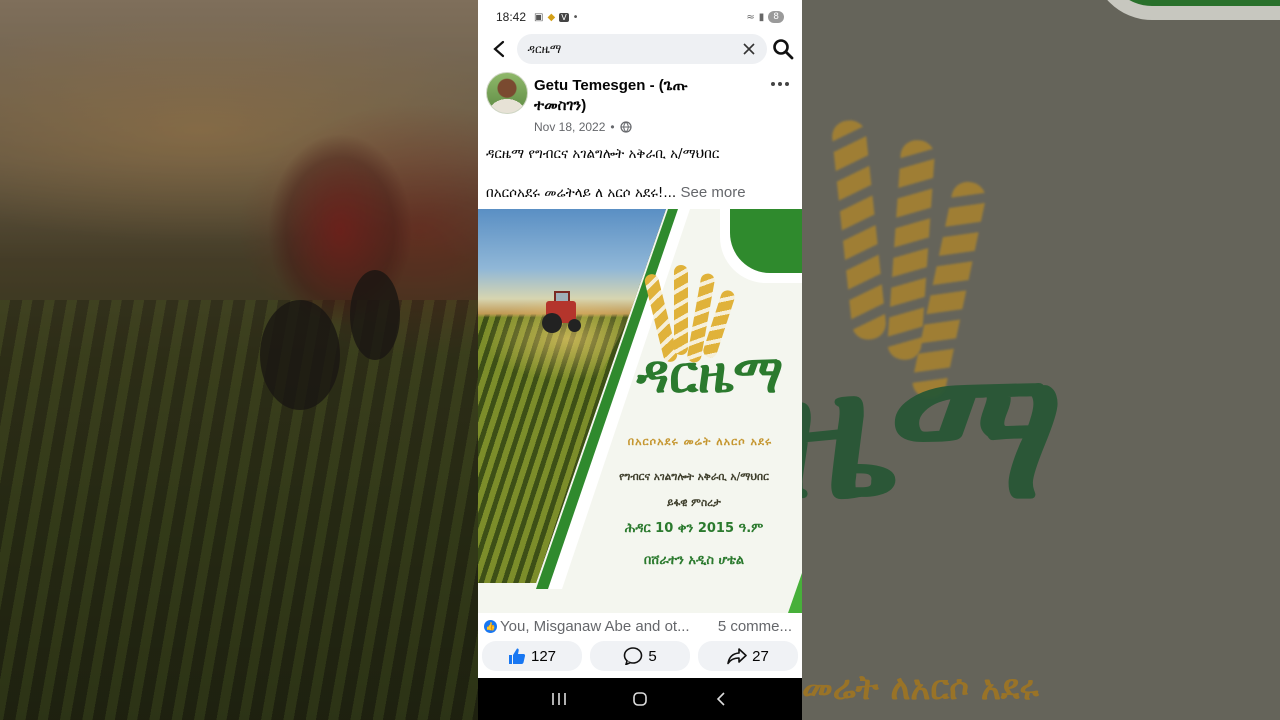 The height and width of the screenshot is (720, 1280). What do you see at coordinates (652, 656) in the screenshot?
I see `comment-count: 5` at bounding box center [652, 656].